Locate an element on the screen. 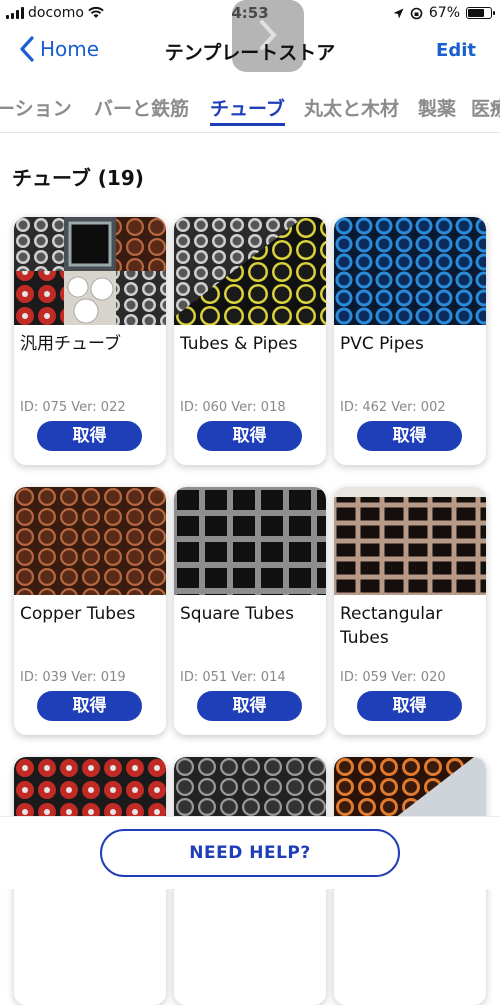 The image size is (500, 1005). battery-icon is located at coordinates (480, 13).